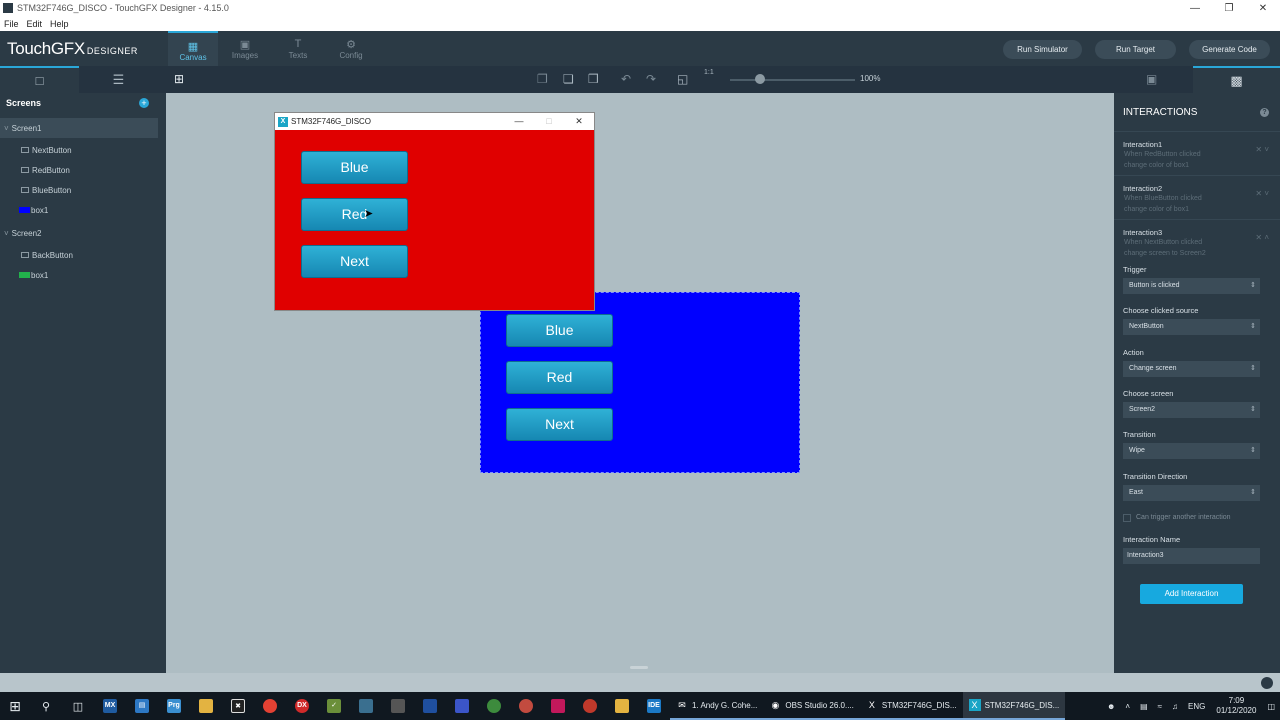 The image size is (1280, 720). Describe the element at coordinates (1160, 706) in the screenshot. I see `wifi-icon: ≈` at that location.